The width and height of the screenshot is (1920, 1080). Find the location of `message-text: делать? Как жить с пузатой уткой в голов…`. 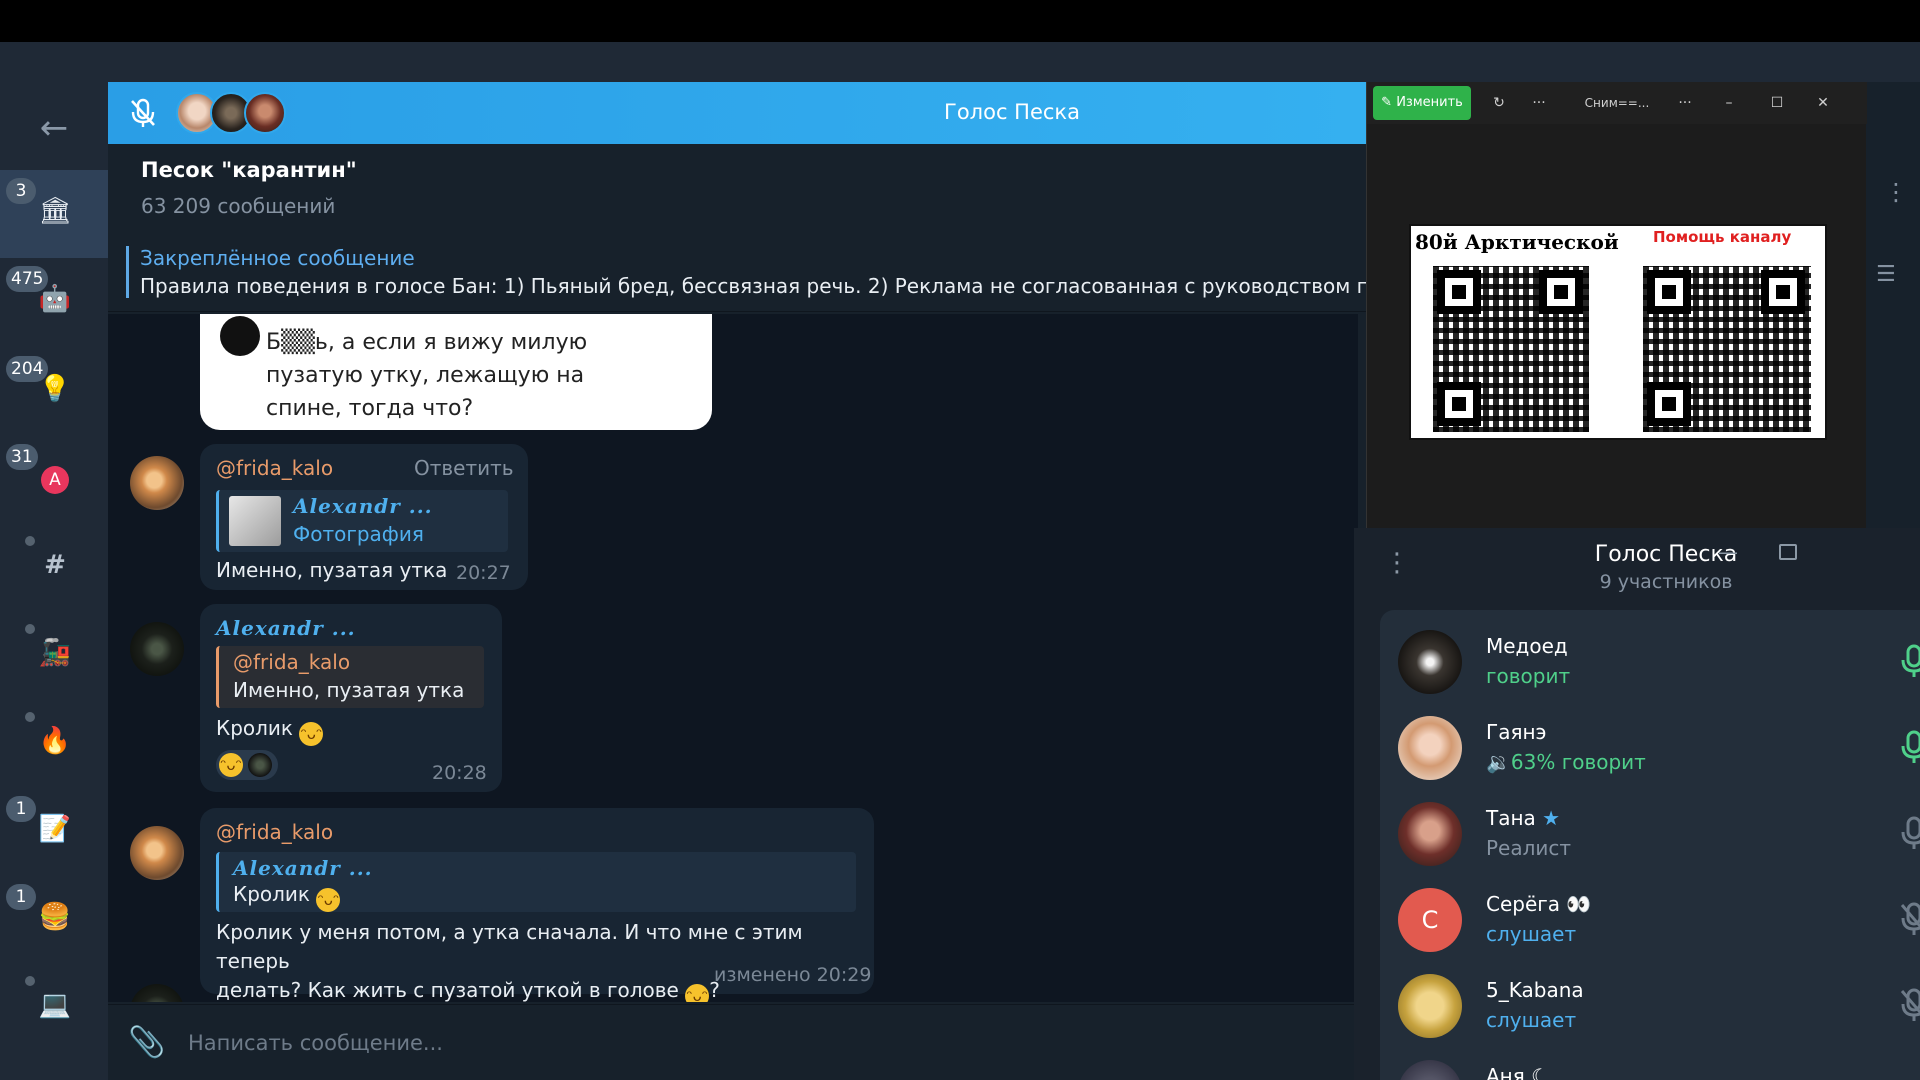

message-text: делать? Как жить с пузатой уткой в голов… is located at coordinates (447, 990).